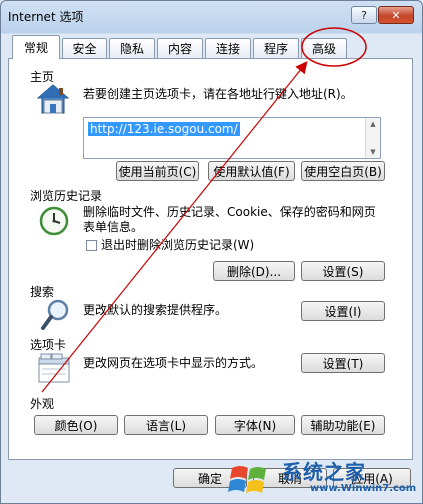  Describe the element at coordinates (276, 48) in the screenshot. I see `tab-programs: 程序` at that location.